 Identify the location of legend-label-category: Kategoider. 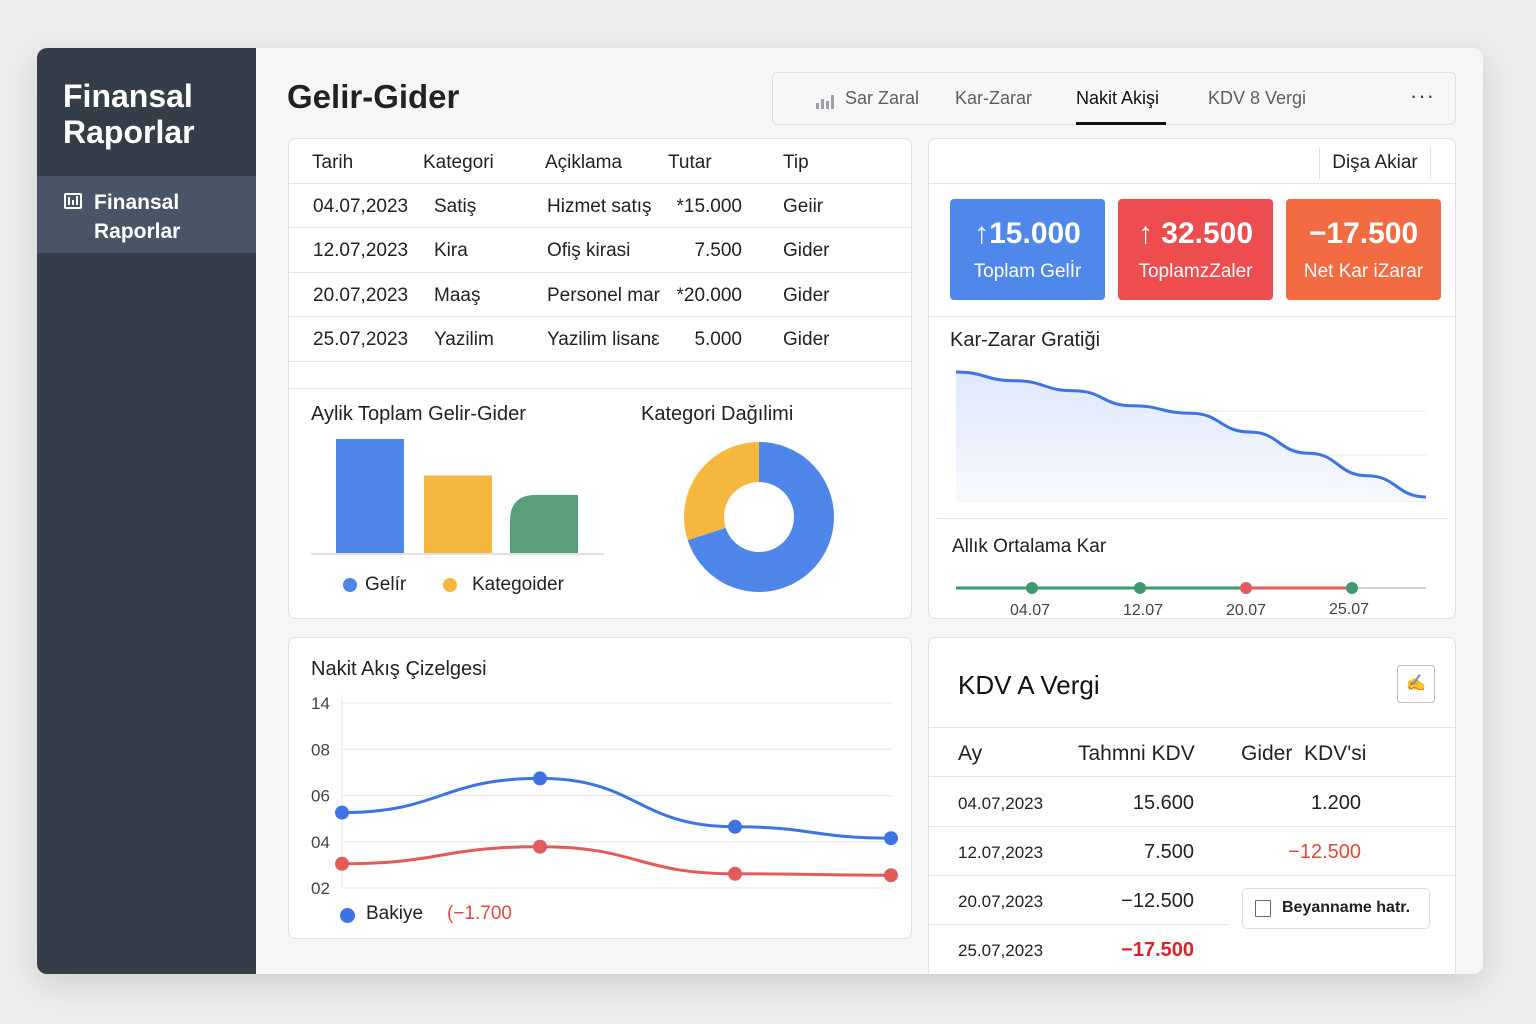
(518, 584).